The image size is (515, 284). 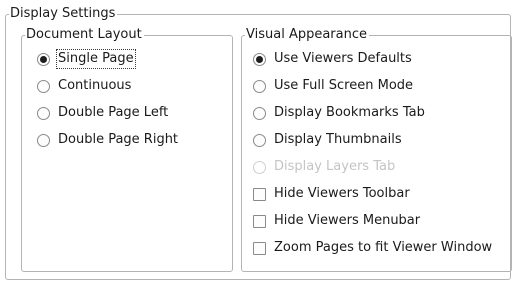 I want to click on use-full-screen-mode-label: Use Full Screen Mode, so click(x=344, y=85).